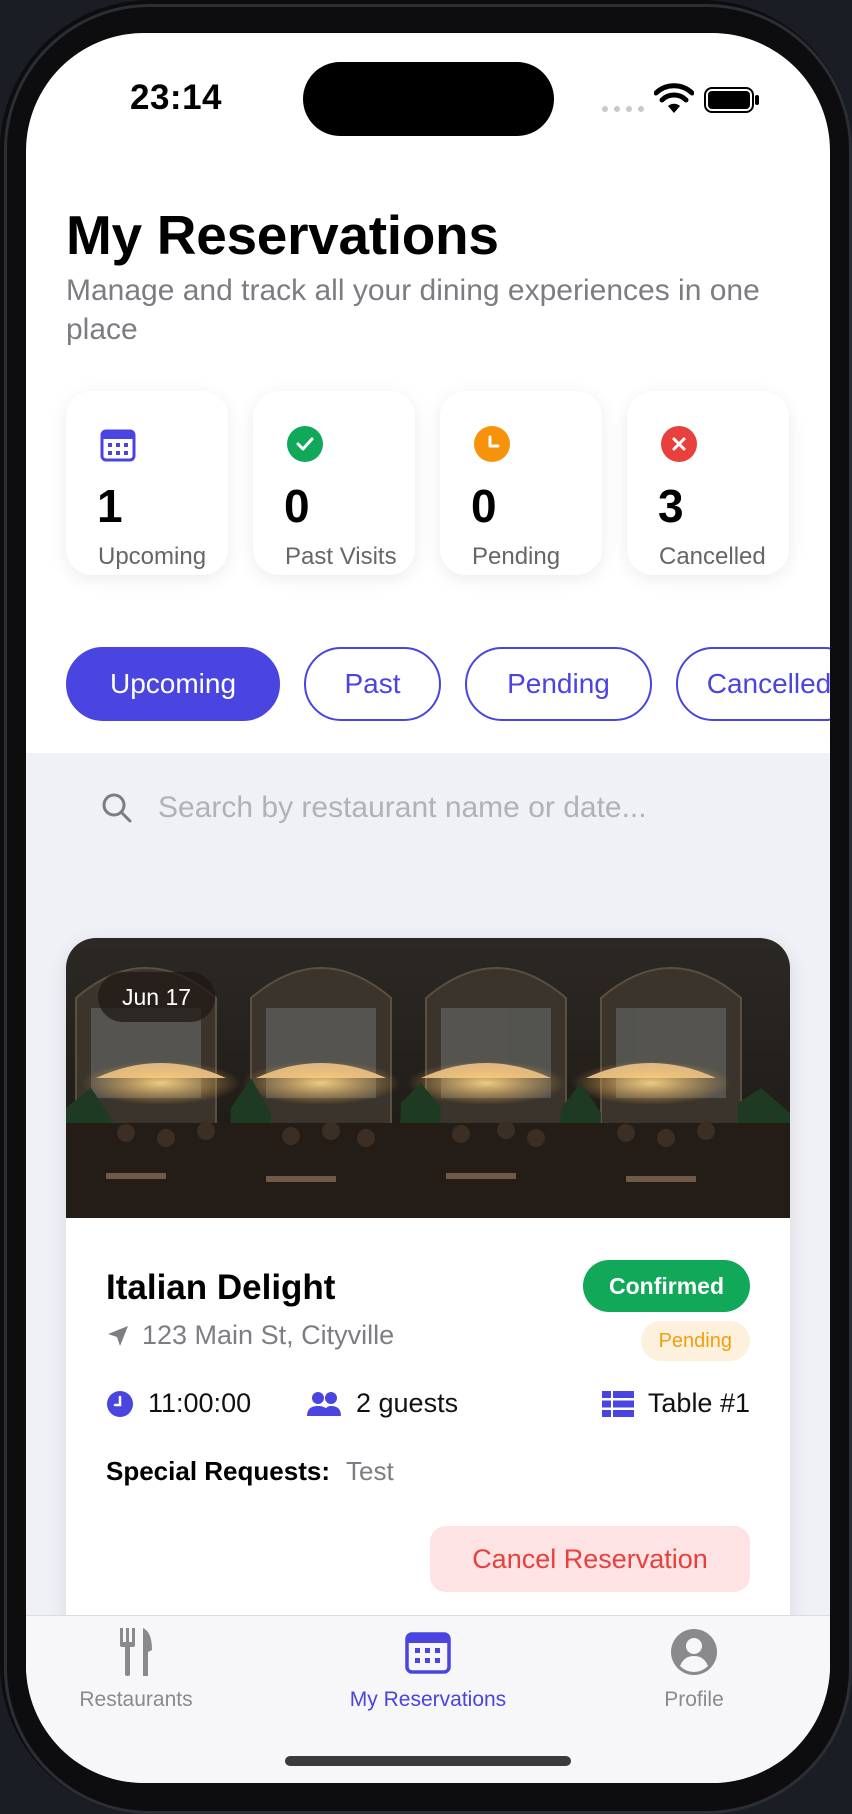 This screenshot has height=1814, width=852. I want to click on fork-knife-icon, so click(136, 1652).